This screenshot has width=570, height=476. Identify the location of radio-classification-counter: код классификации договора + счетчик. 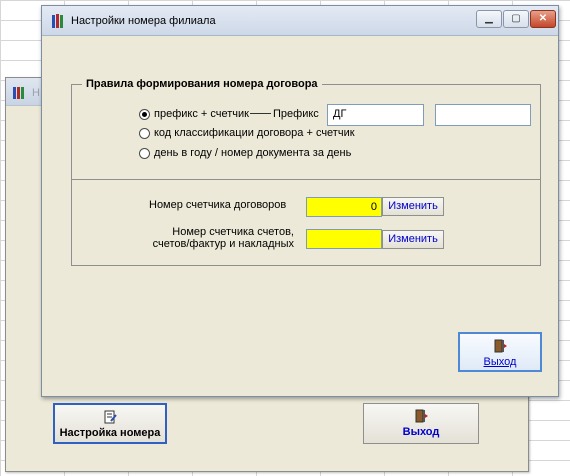
(247, 133).